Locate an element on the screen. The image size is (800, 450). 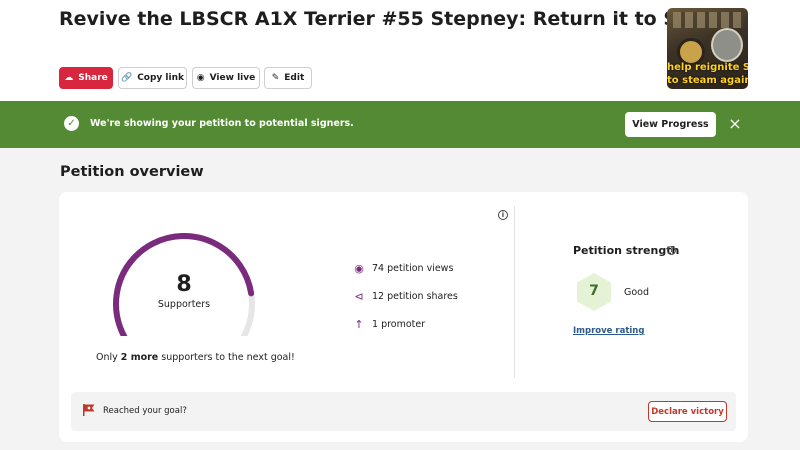
thumbnail-caption-1: help reignite Step is located at coordinates (707, 67).